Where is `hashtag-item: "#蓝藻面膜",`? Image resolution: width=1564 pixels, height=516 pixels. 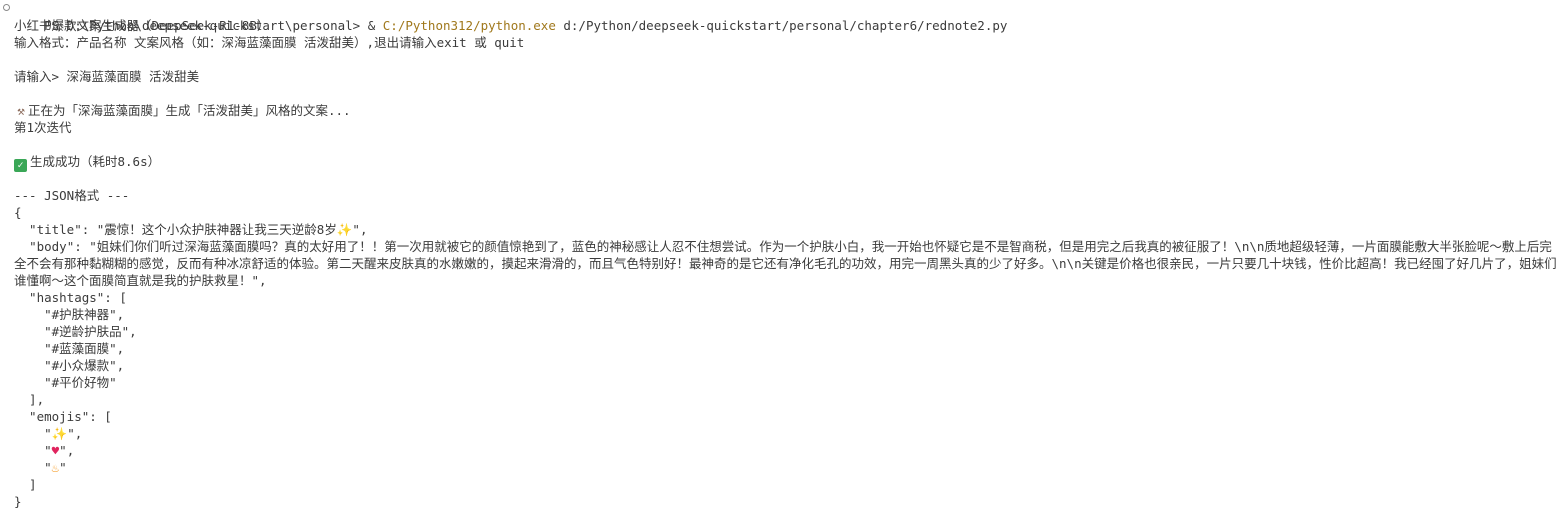
hashtag-item: "#蓝藻面膜", is located at coordinates (69, 348).